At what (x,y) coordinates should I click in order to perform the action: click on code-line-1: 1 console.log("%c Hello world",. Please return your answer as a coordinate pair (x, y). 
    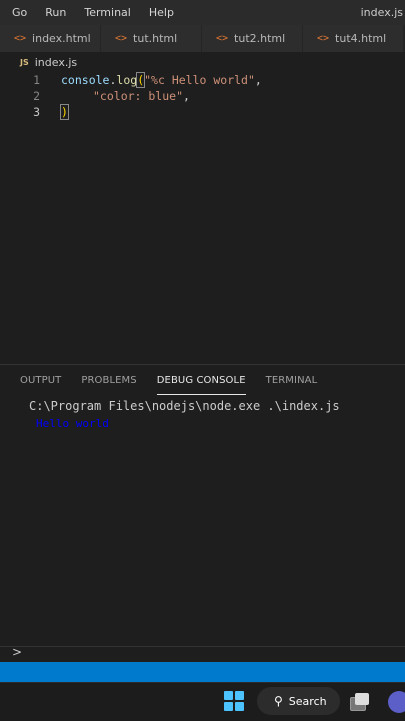
    Looking at the image, I should click on (202, 80).